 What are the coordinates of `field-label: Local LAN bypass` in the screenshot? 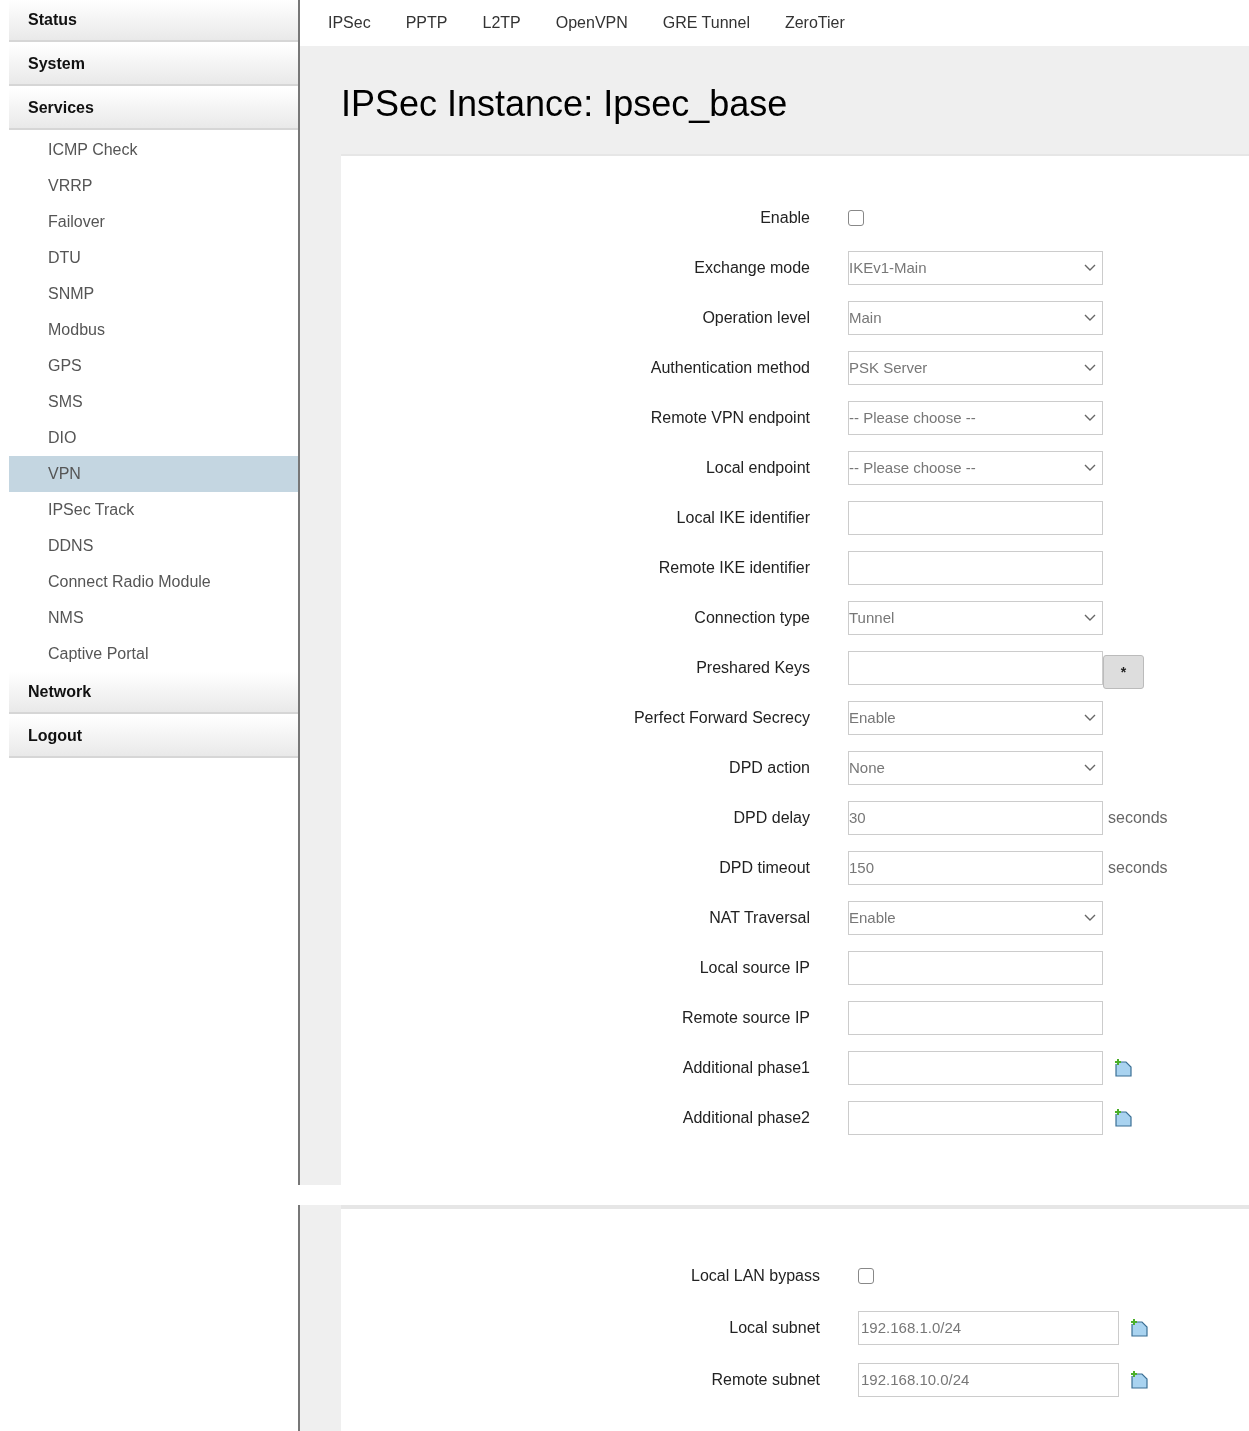 It's located at (755, 1276).